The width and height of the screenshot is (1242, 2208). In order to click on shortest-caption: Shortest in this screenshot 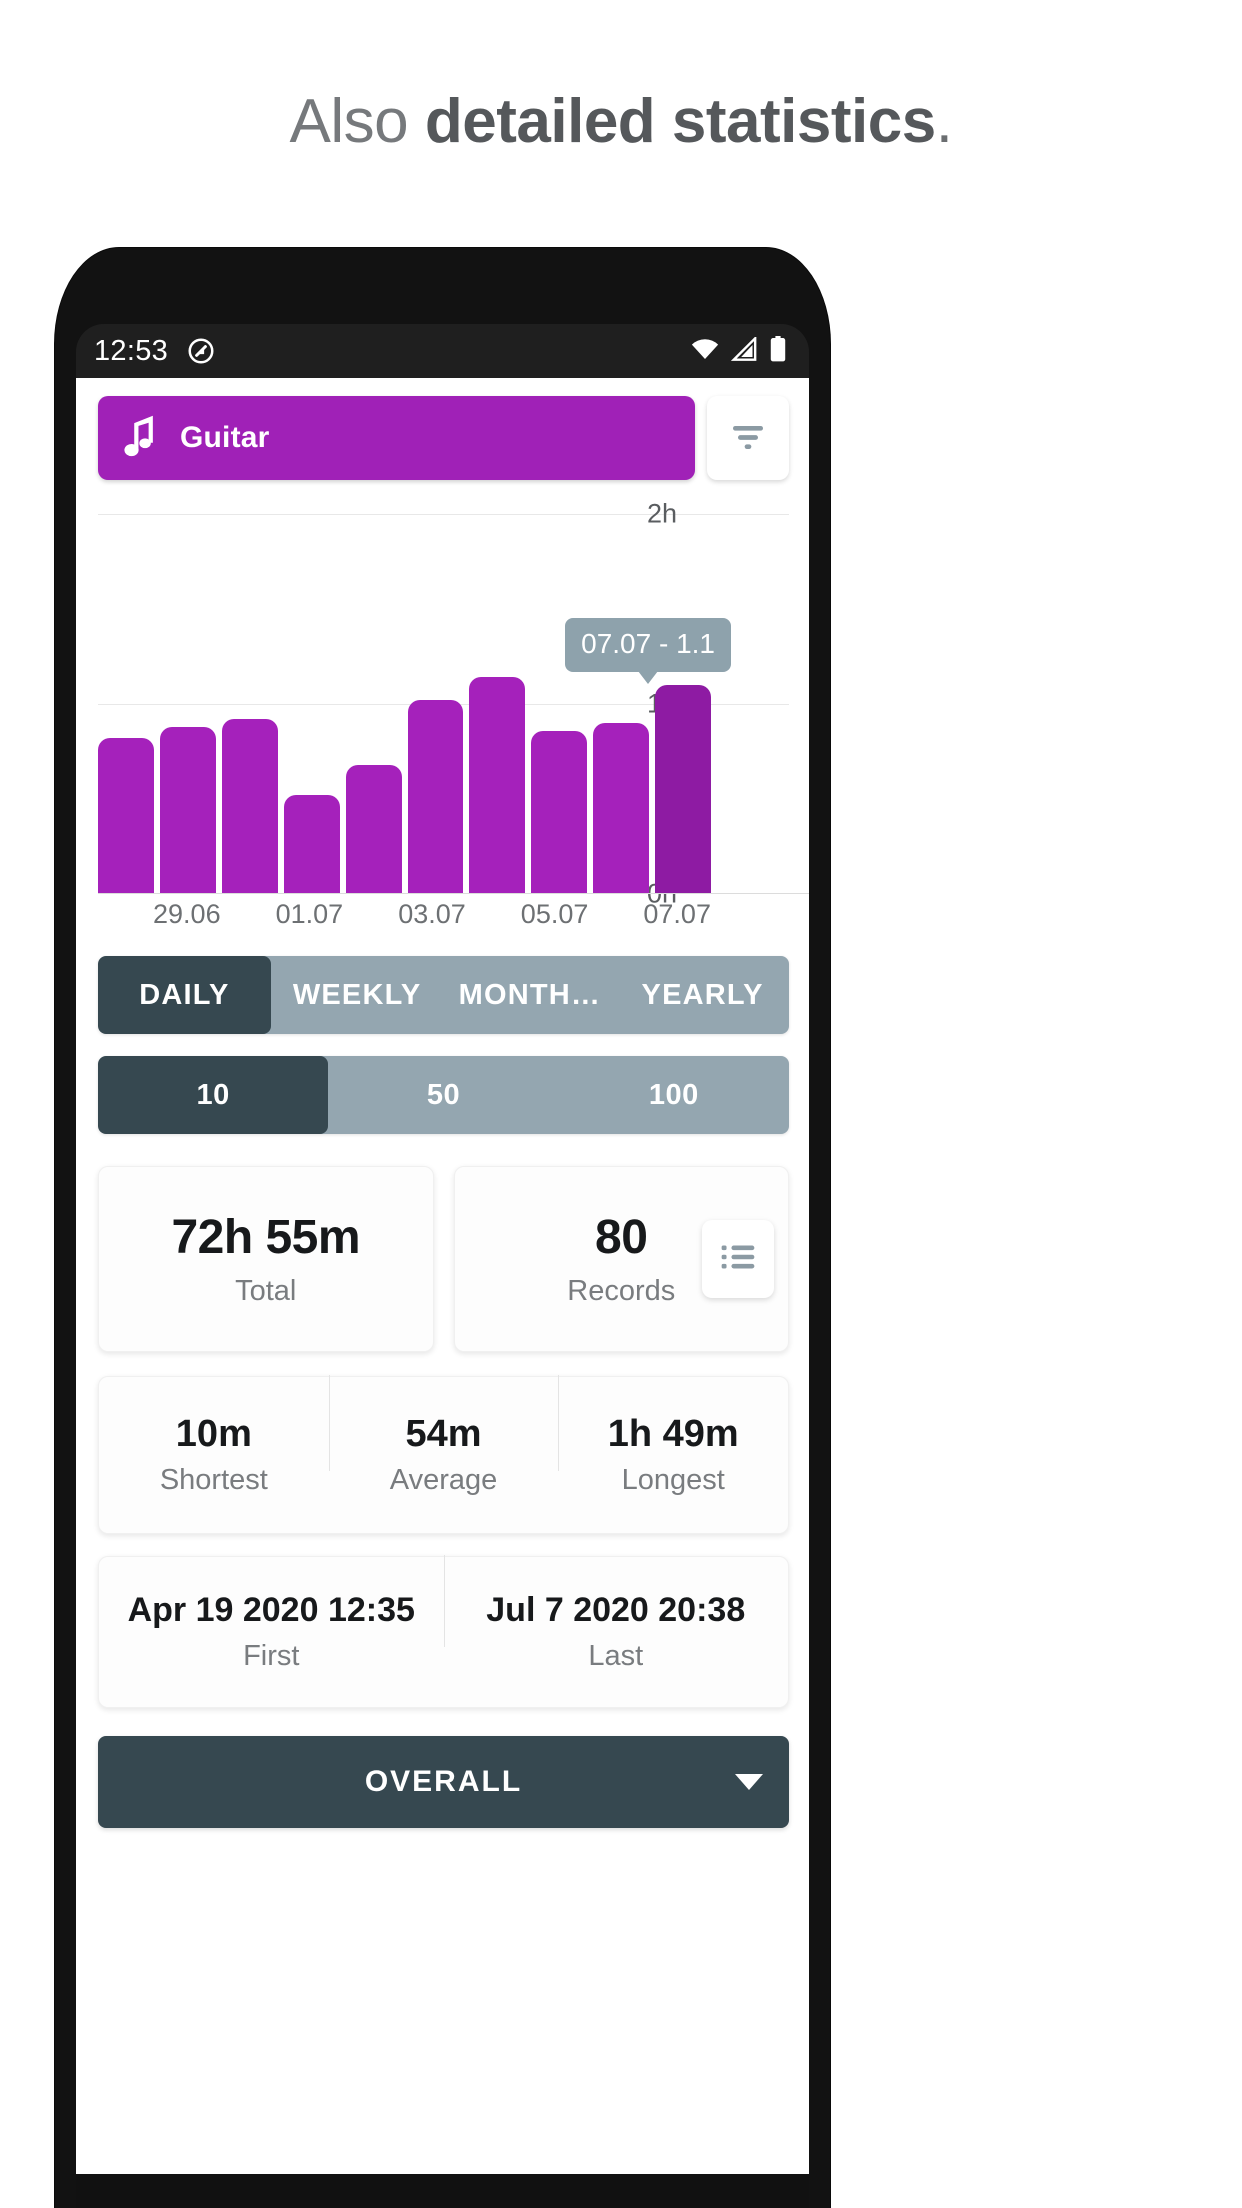, I will do `click(213, 1480)`.